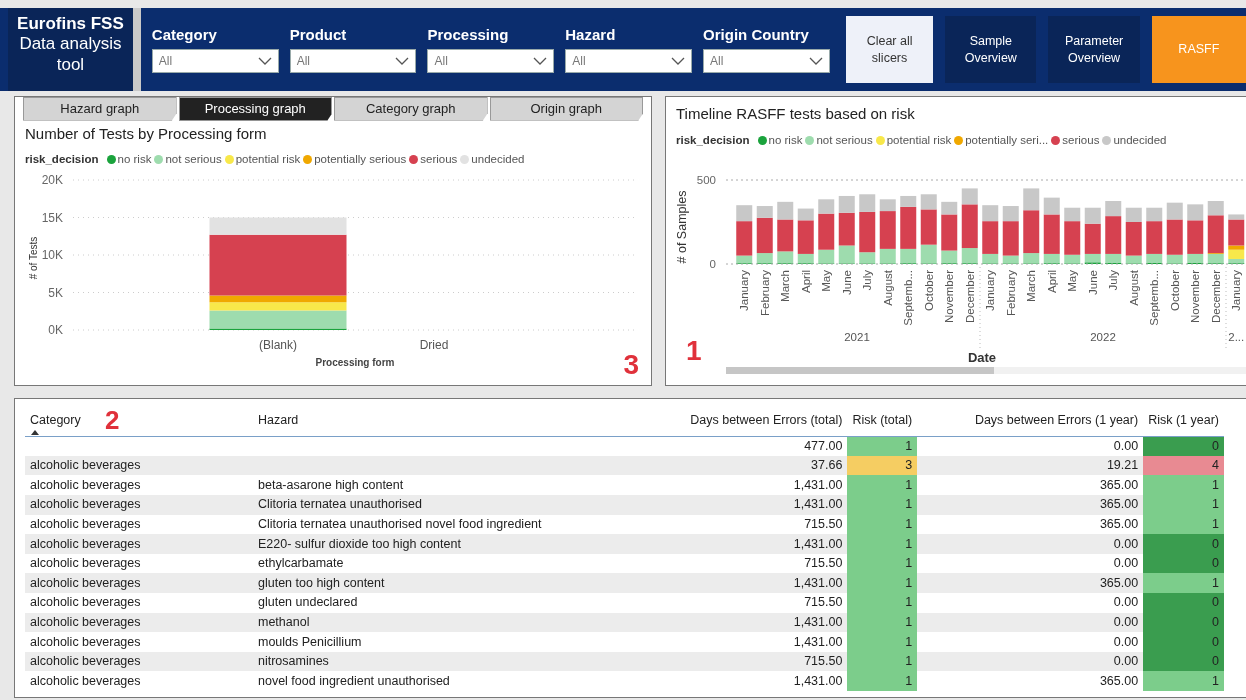 The height and width of the screenshot is (700, 1246). I want to click on table-cell: nitrosamines, so click(444, 661).